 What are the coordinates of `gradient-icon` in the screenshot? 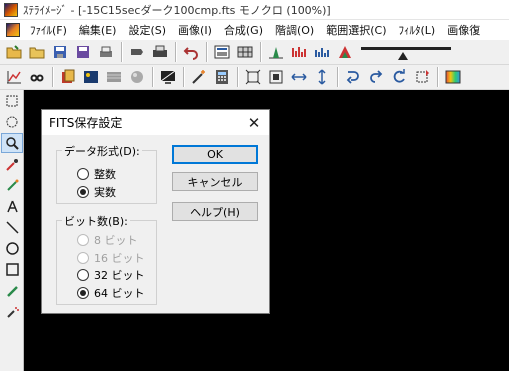 It's located at (114, 77).